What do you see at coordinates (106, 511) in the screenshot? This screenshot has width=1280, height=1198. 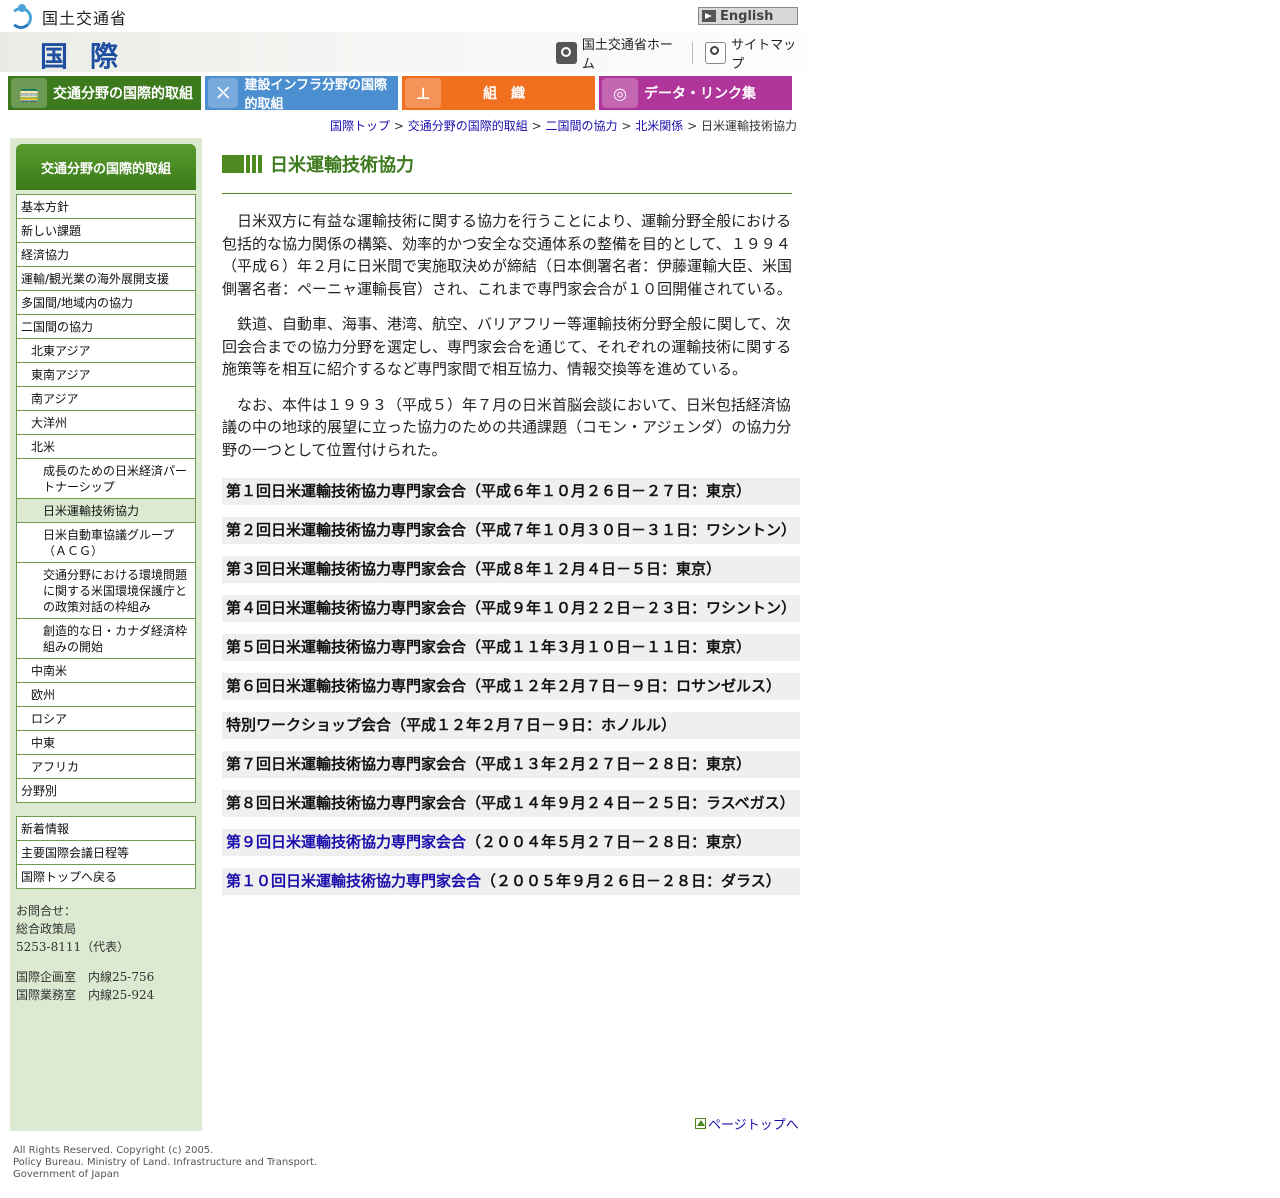 I see `sidebar-item-transport-tech-coop: 日米運輸技術協力` at bounding box center [106, 511].